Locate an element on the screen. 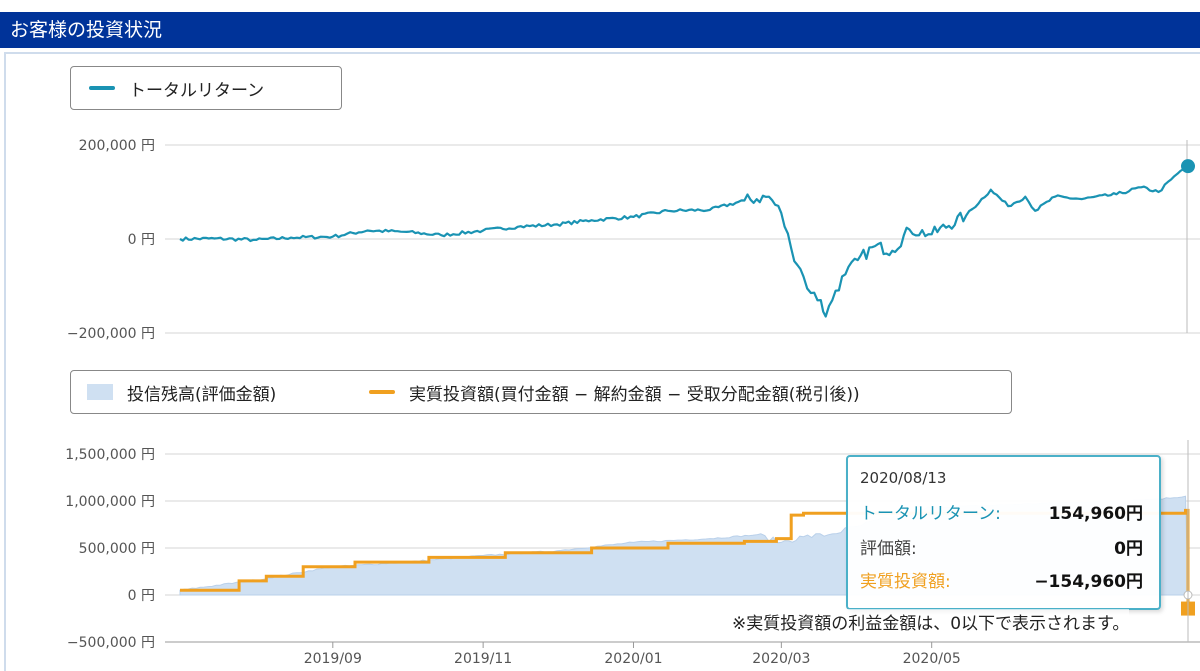  tooltip-investment-value: −154,960円 is located at coordinates (1088, 582).